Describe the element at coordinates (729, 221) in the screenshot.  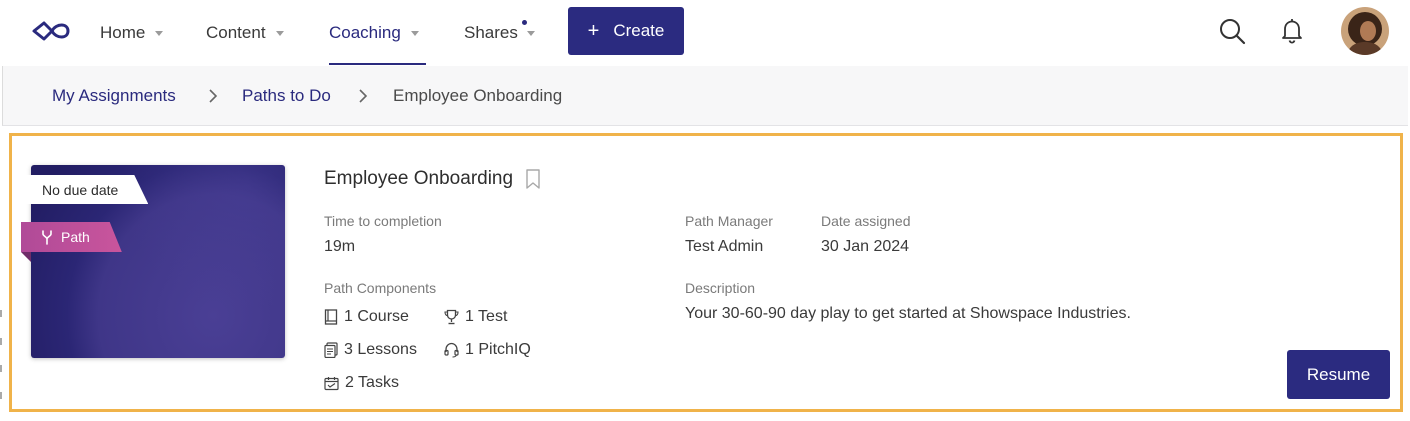
I see `manager-label: Path Manager` at that location.